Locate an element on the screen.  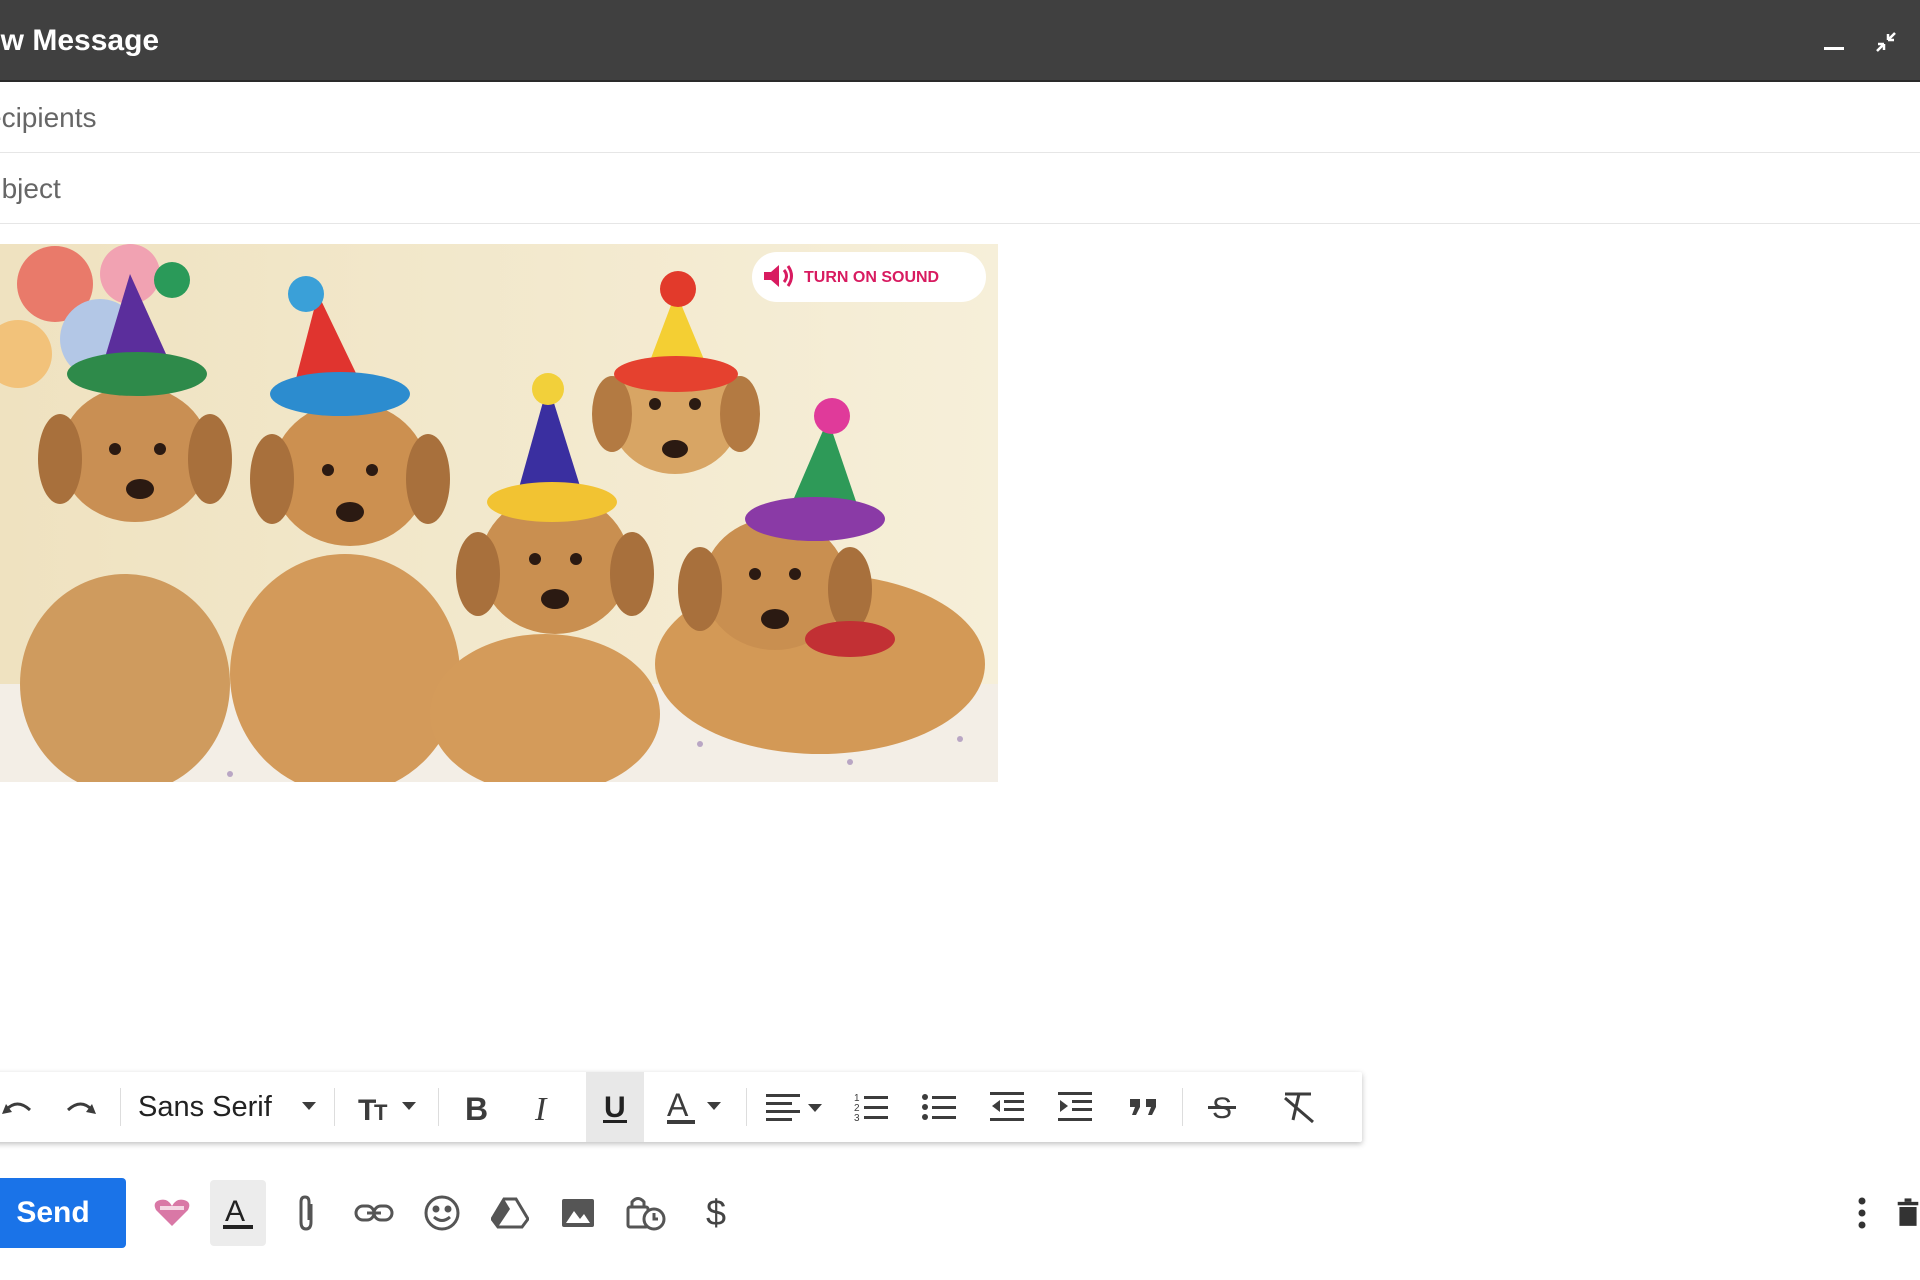
svg-text: 3 is located at coordinates (857, 1118).